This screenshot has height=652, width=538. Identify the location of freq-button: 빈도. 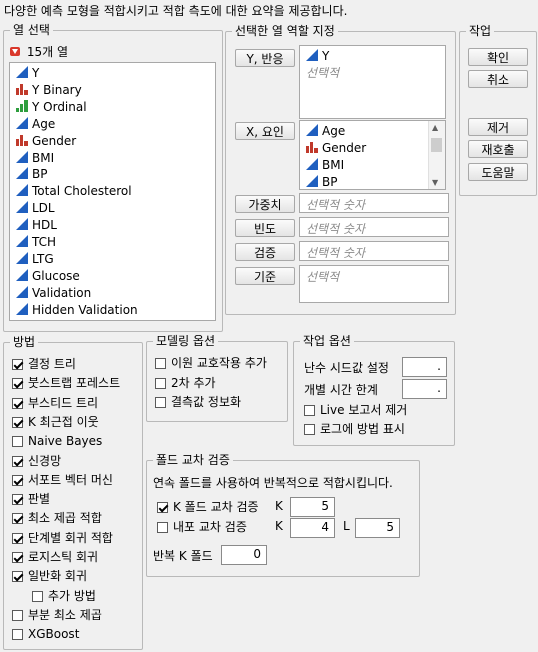
(265, 228).